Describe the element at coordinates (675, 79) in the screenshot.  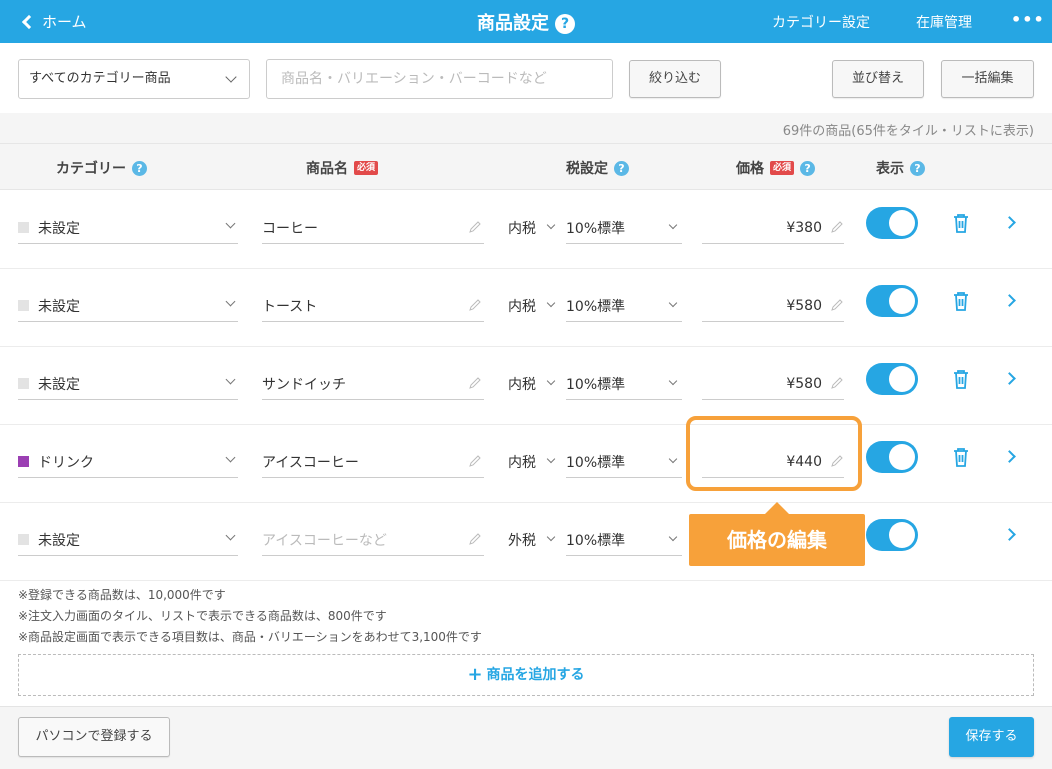
I see `filter-button: 絞り込む` at that location.